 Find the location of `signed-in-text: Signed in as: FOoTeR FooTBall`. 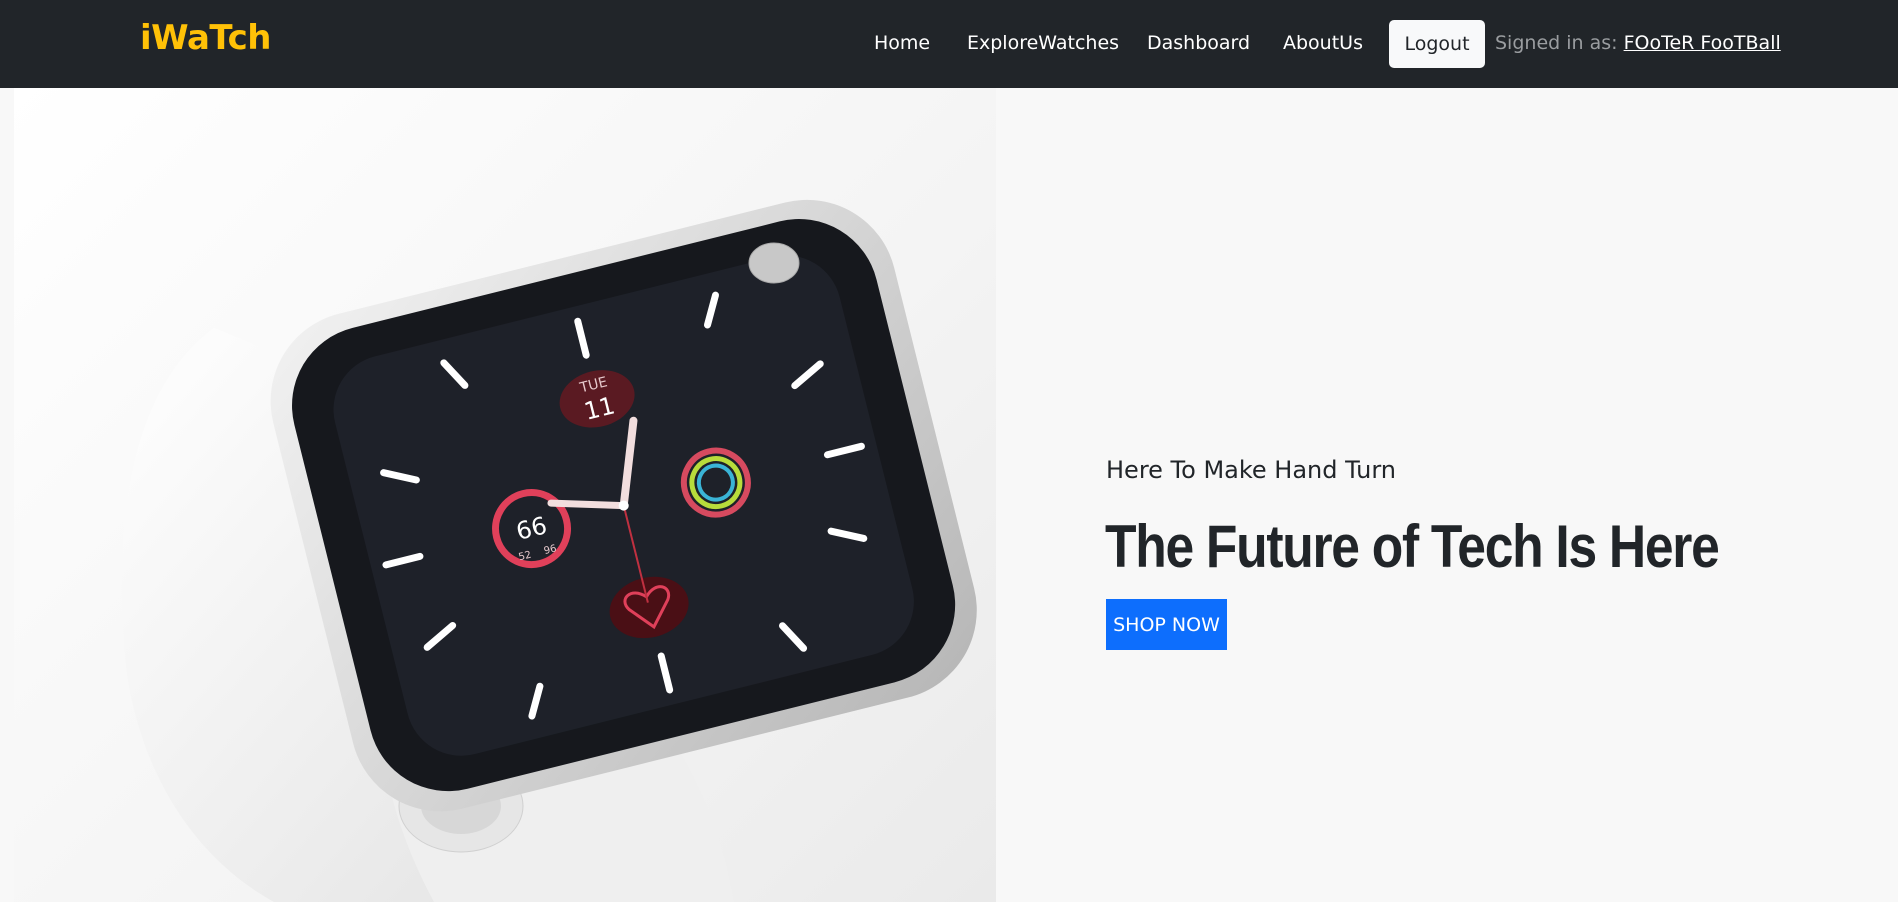

signed-in-text: Signed in as: FOoTeR FooTBall is located at coordinates (1638, 43).